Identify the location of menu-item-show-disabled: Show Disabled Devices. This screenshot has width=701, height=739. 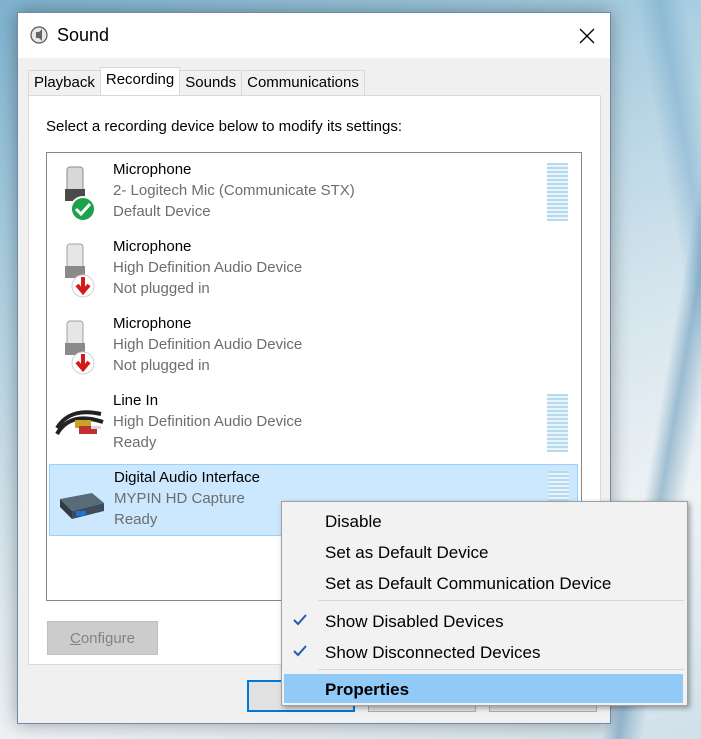
(483, 620).